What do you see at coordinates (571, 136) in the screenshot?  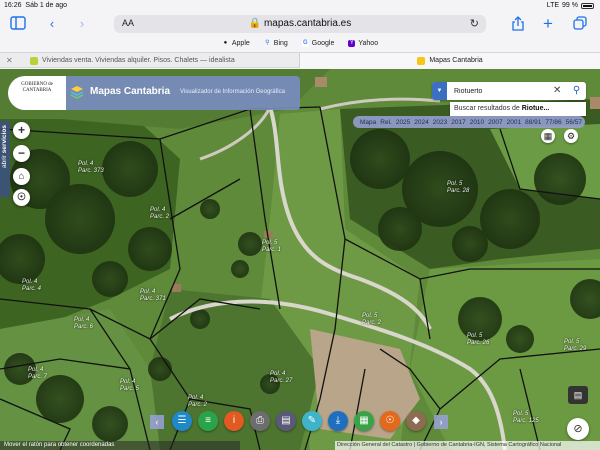 I see `settings-icon: ⚙` at bounding box center [571, 136].